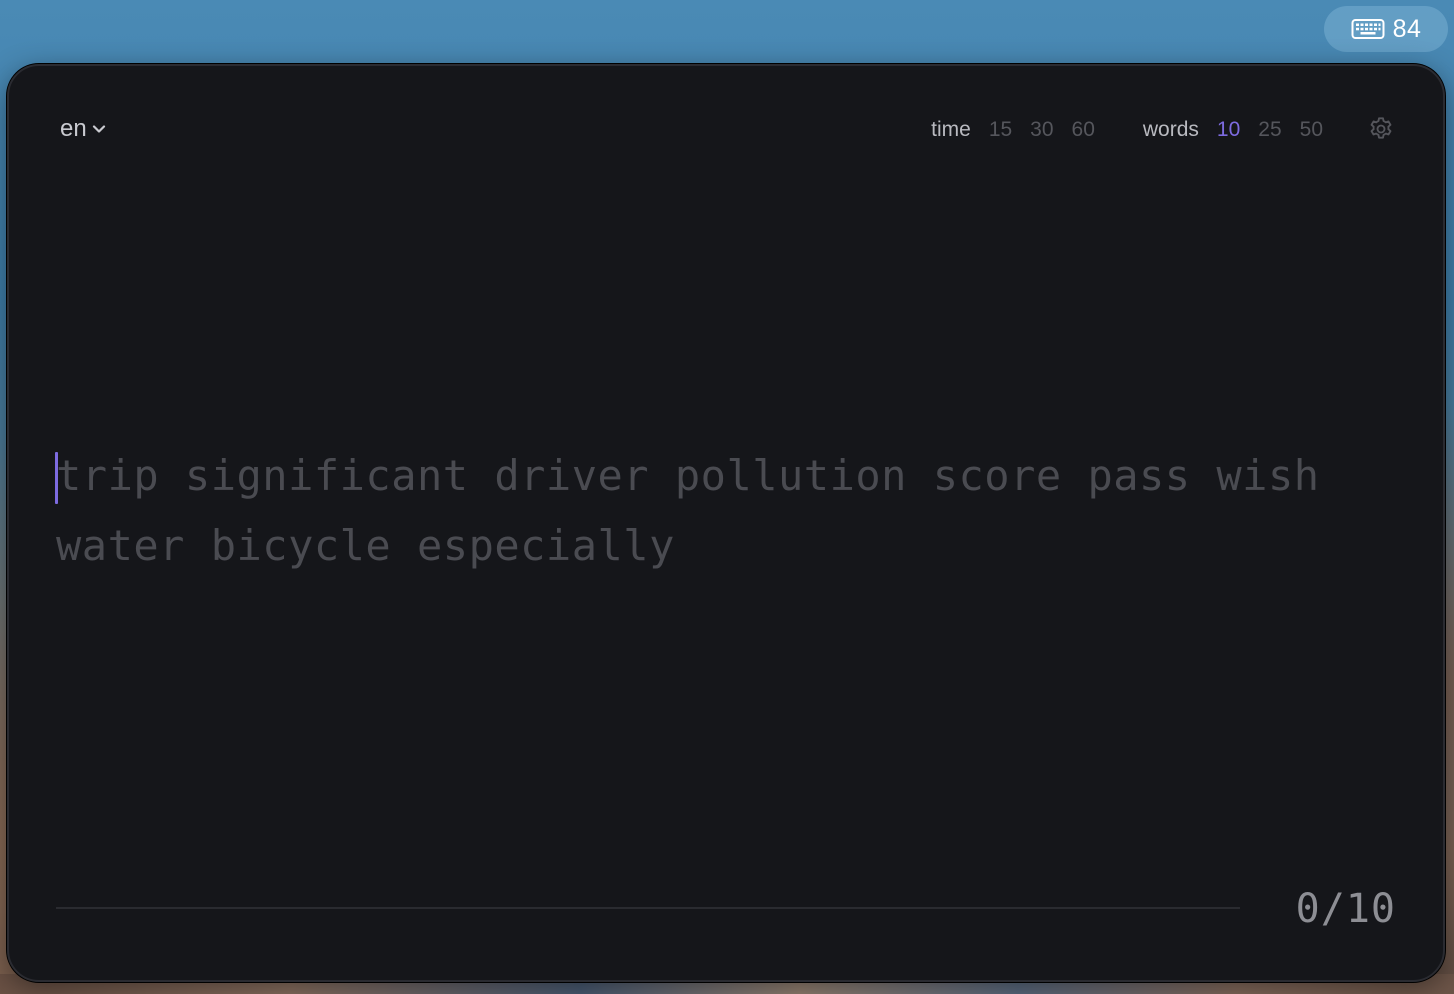  Describe the element at coordinates (73, 128) in the screenshot. I see `language-label: en` at that location.